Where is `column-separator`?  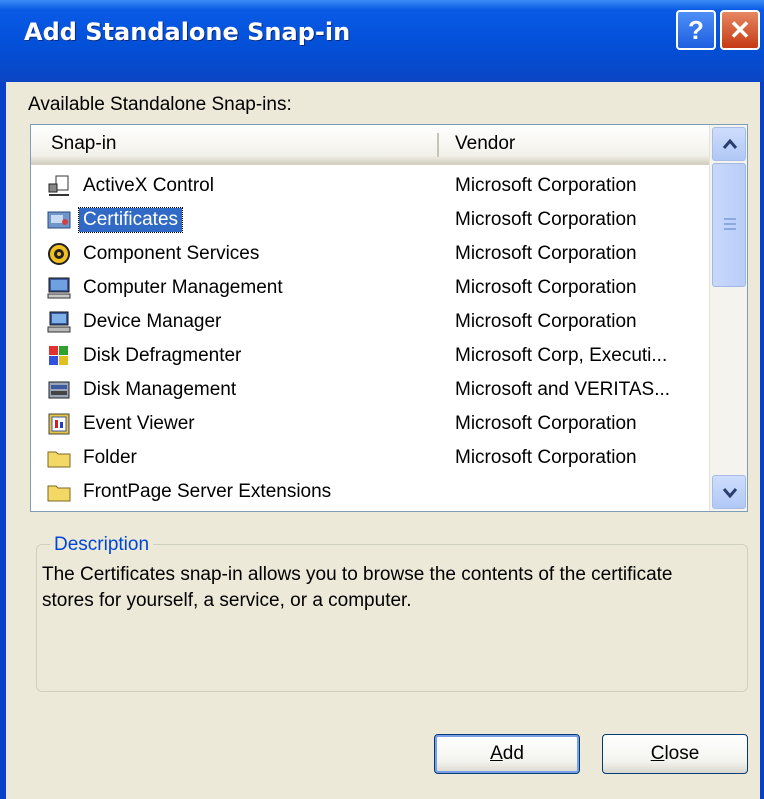 column-separator is located at coordinates (438, 145).